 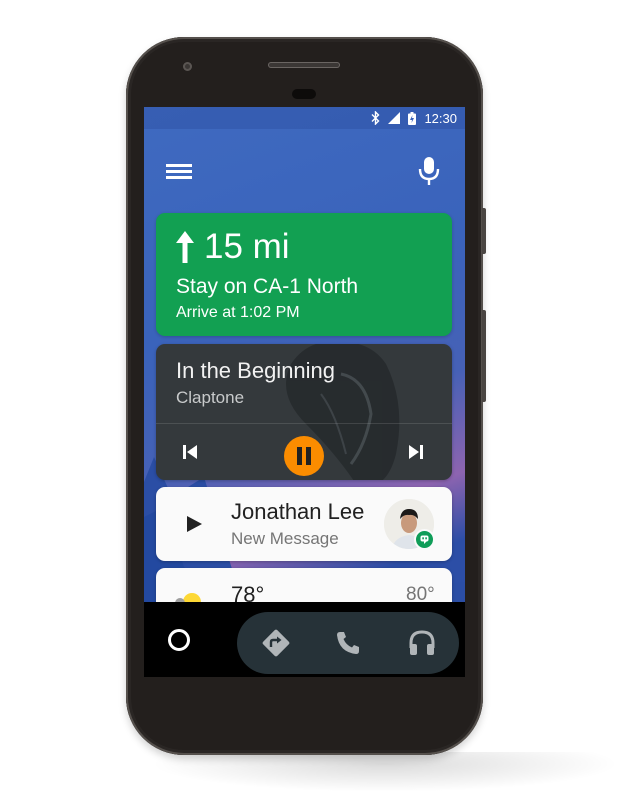 I want to click on cell-signal-icon, so click(x=394, y=118).